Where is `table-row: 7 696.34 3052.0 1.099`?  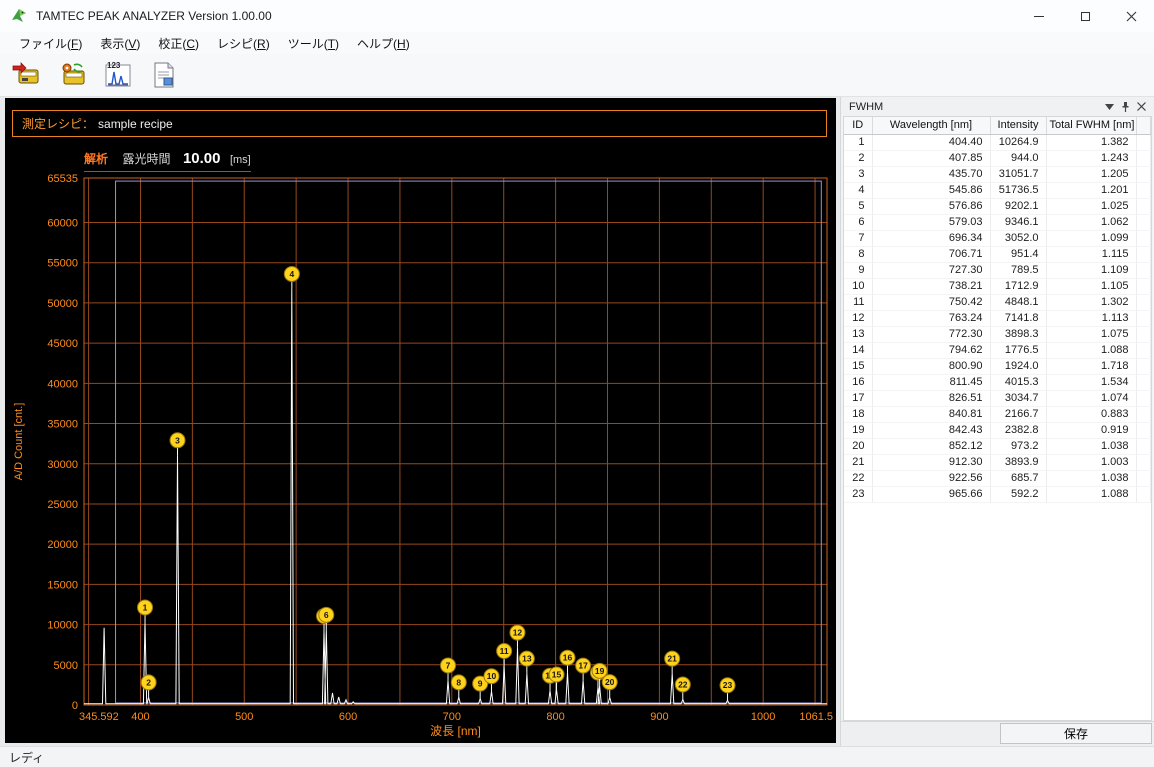 table-row: 7 696.34 3052.0 1.099 is located at coordinates (997, 238).